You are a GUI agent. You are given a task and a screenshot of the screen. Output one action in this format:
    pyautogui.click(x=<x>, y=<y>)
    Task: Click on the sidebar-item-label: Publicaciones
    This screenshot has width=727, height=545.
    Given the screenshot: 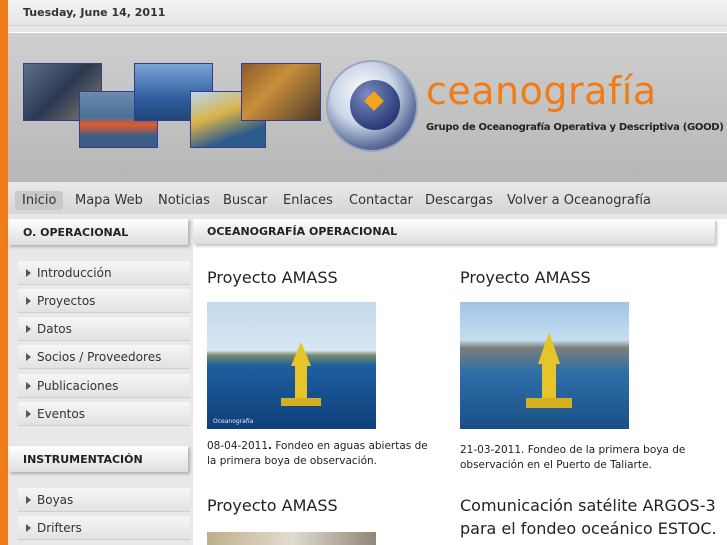 What is the action you would take?
    pyautogui.click(x=78, y=386)
    